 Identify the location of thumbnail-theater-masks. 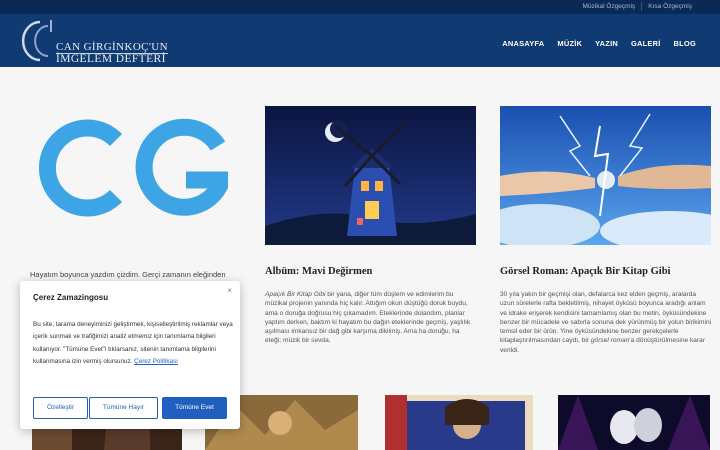
(634, 422).